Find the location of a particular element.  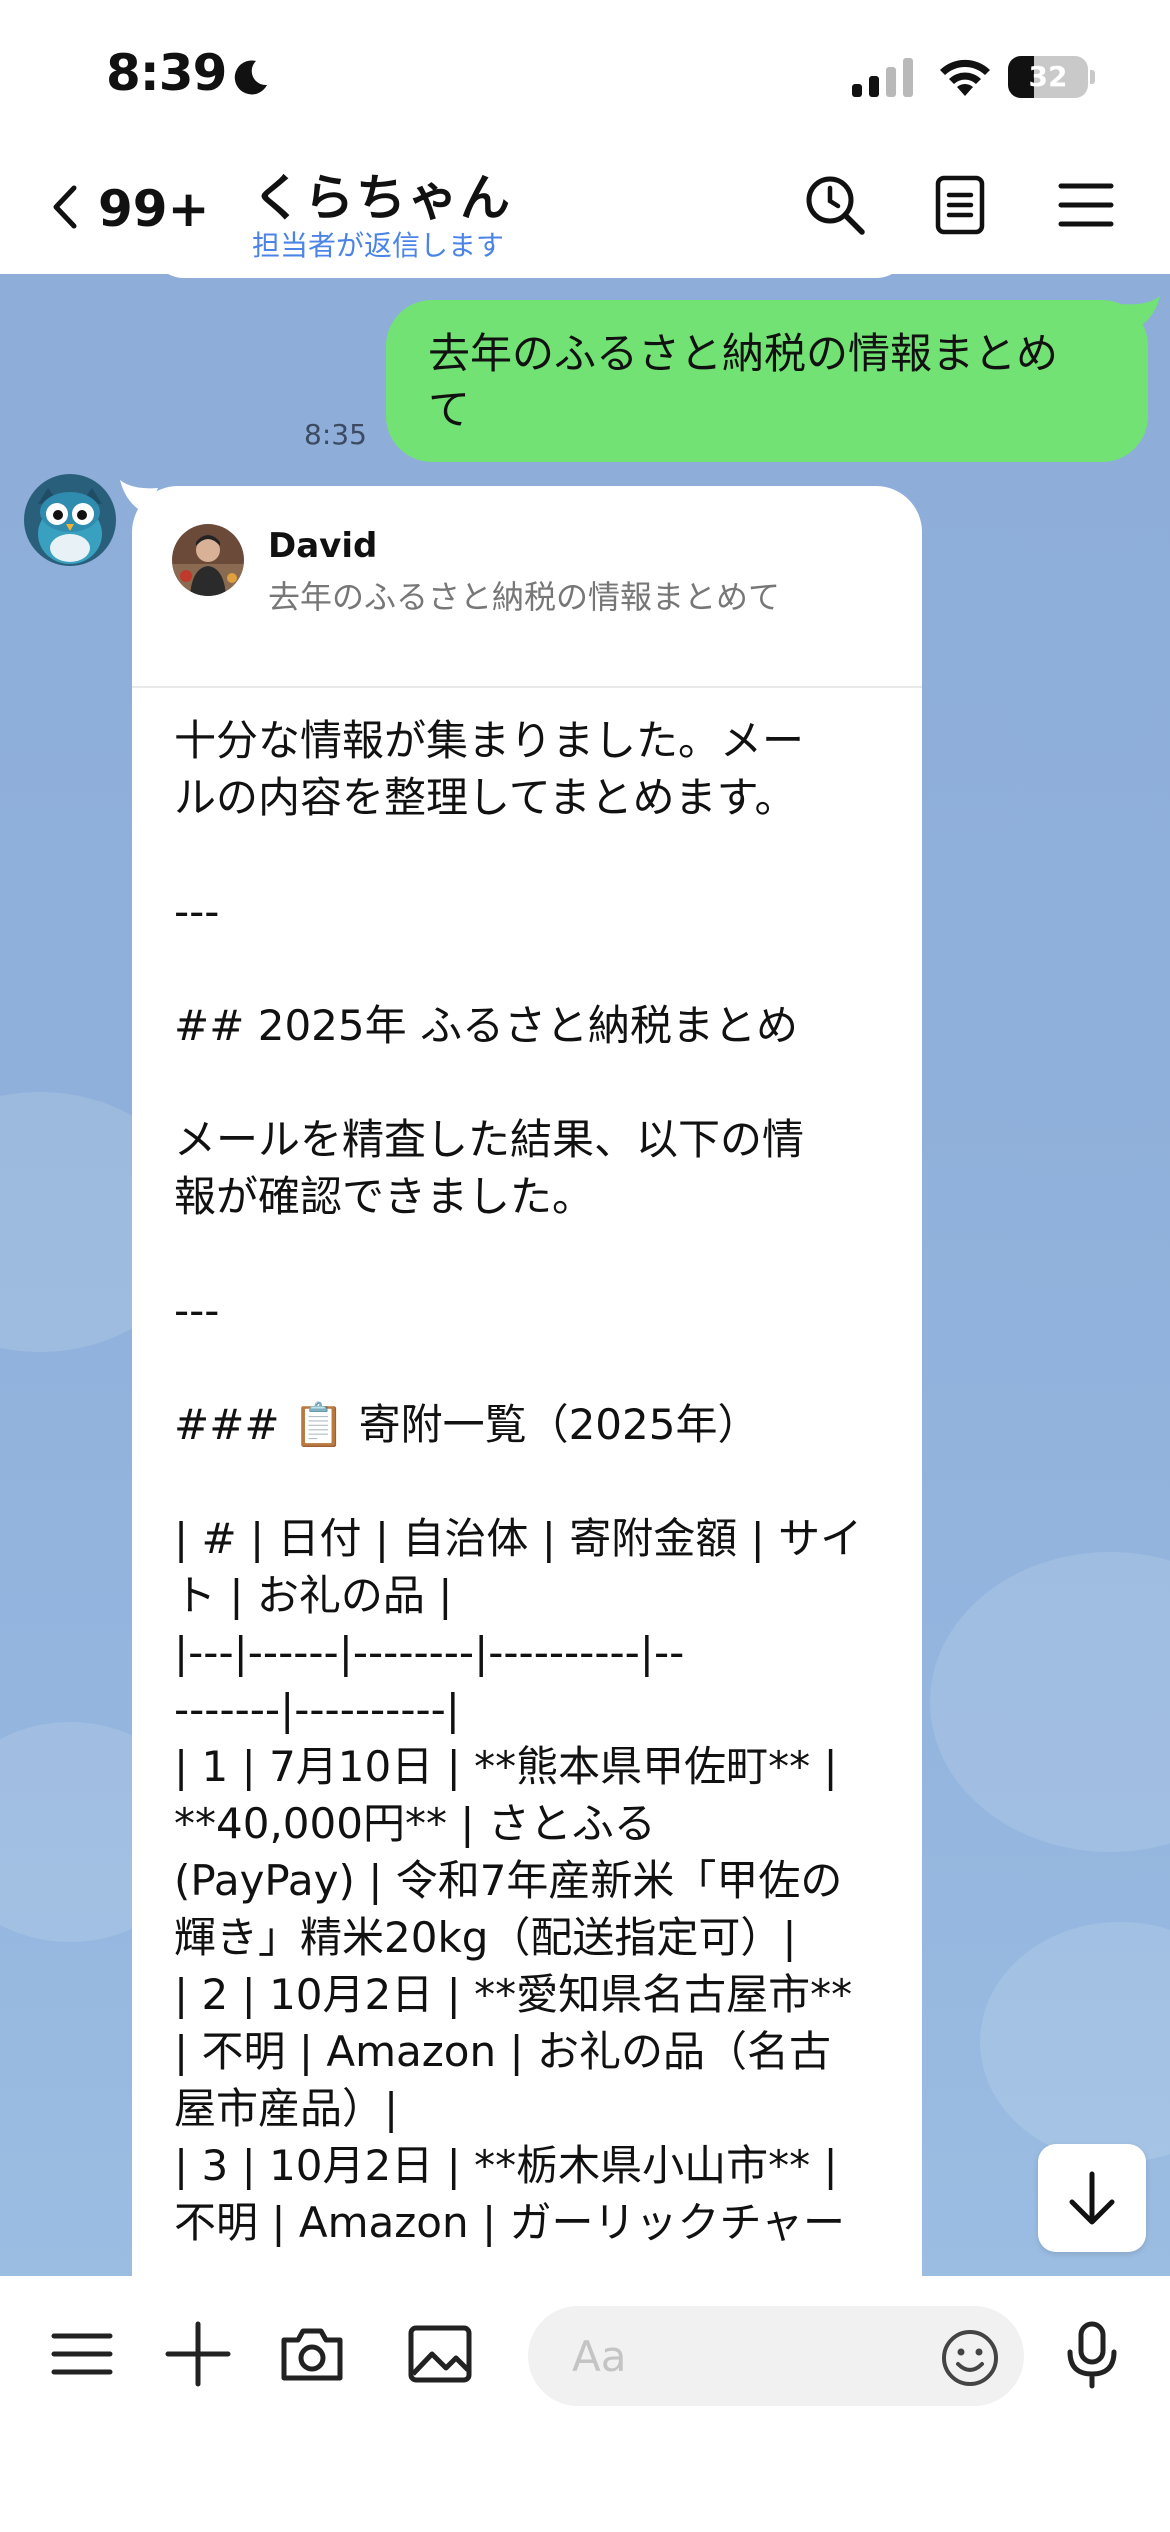

message-line: | 不明 | Amazon | お礼の品（名古 is located at coordinates (502, 2051).